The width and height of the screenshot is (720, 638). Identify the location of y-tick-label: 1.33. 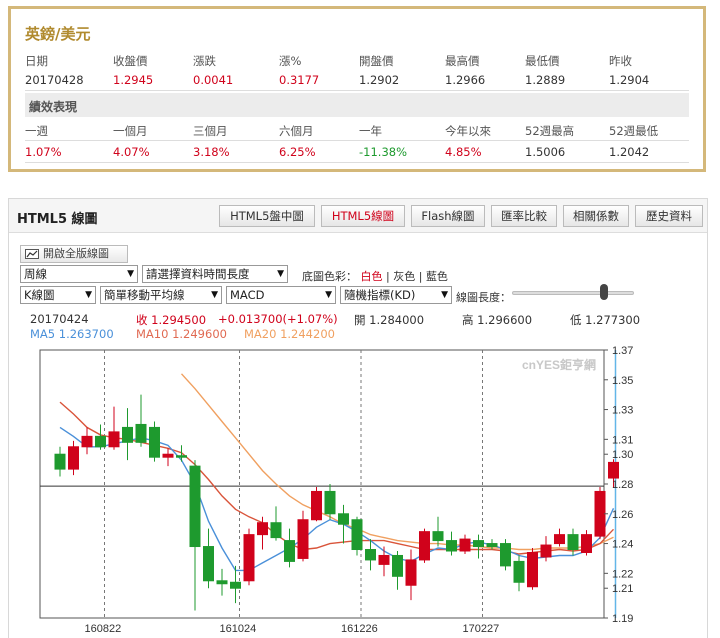
(622, 411).